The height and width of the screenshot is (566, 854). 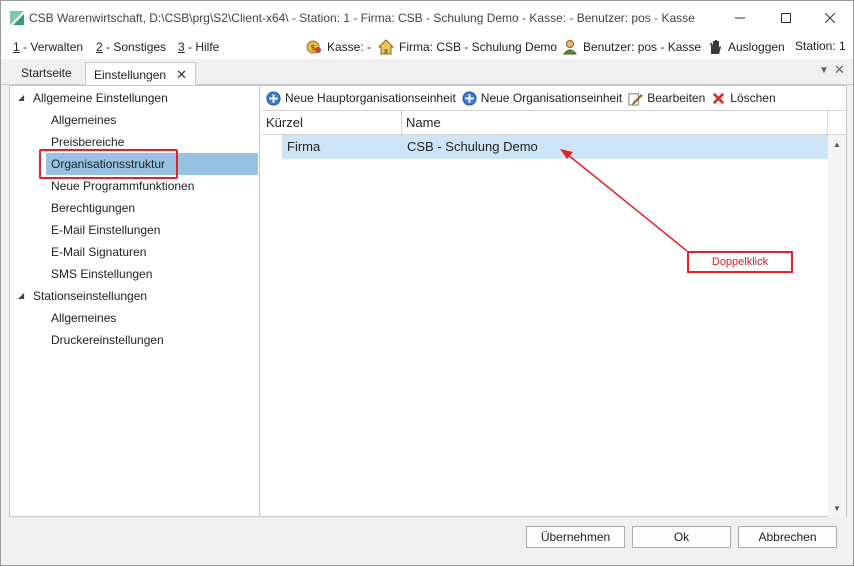 What do you see at coordinates (824, 70) in the screenshot?
I see `tab-list-dropdown-icon: ▼` at bounding box center [824, 70].